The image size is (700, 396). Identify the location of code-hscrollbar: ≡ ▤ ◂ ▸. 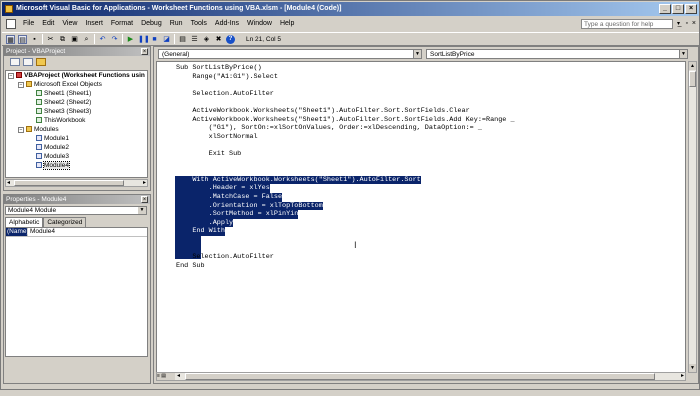
(421, 376).